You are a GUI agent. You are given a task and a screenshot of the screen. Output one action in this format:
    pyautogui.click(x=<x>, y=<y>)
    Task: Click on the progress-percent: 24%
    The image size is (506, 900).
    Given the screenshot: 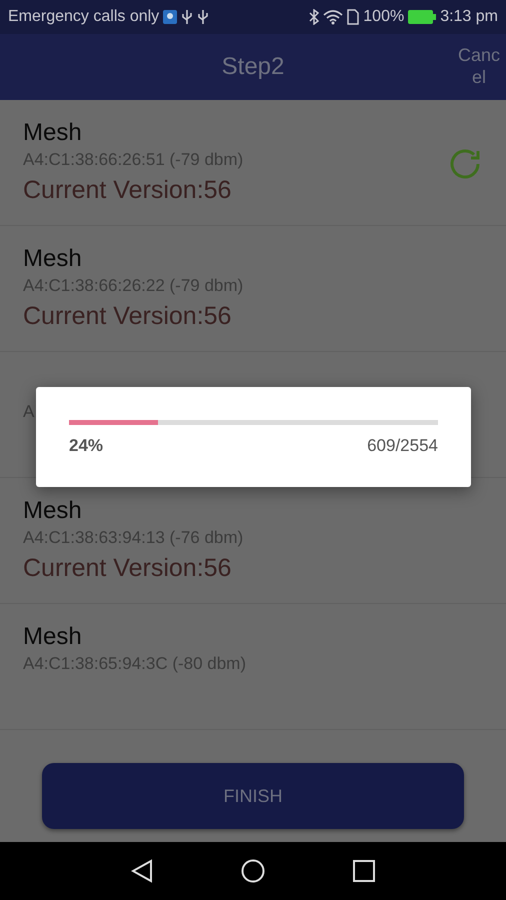 What is the action you would take?
    pyautogui.click(x=86, y=446)
    